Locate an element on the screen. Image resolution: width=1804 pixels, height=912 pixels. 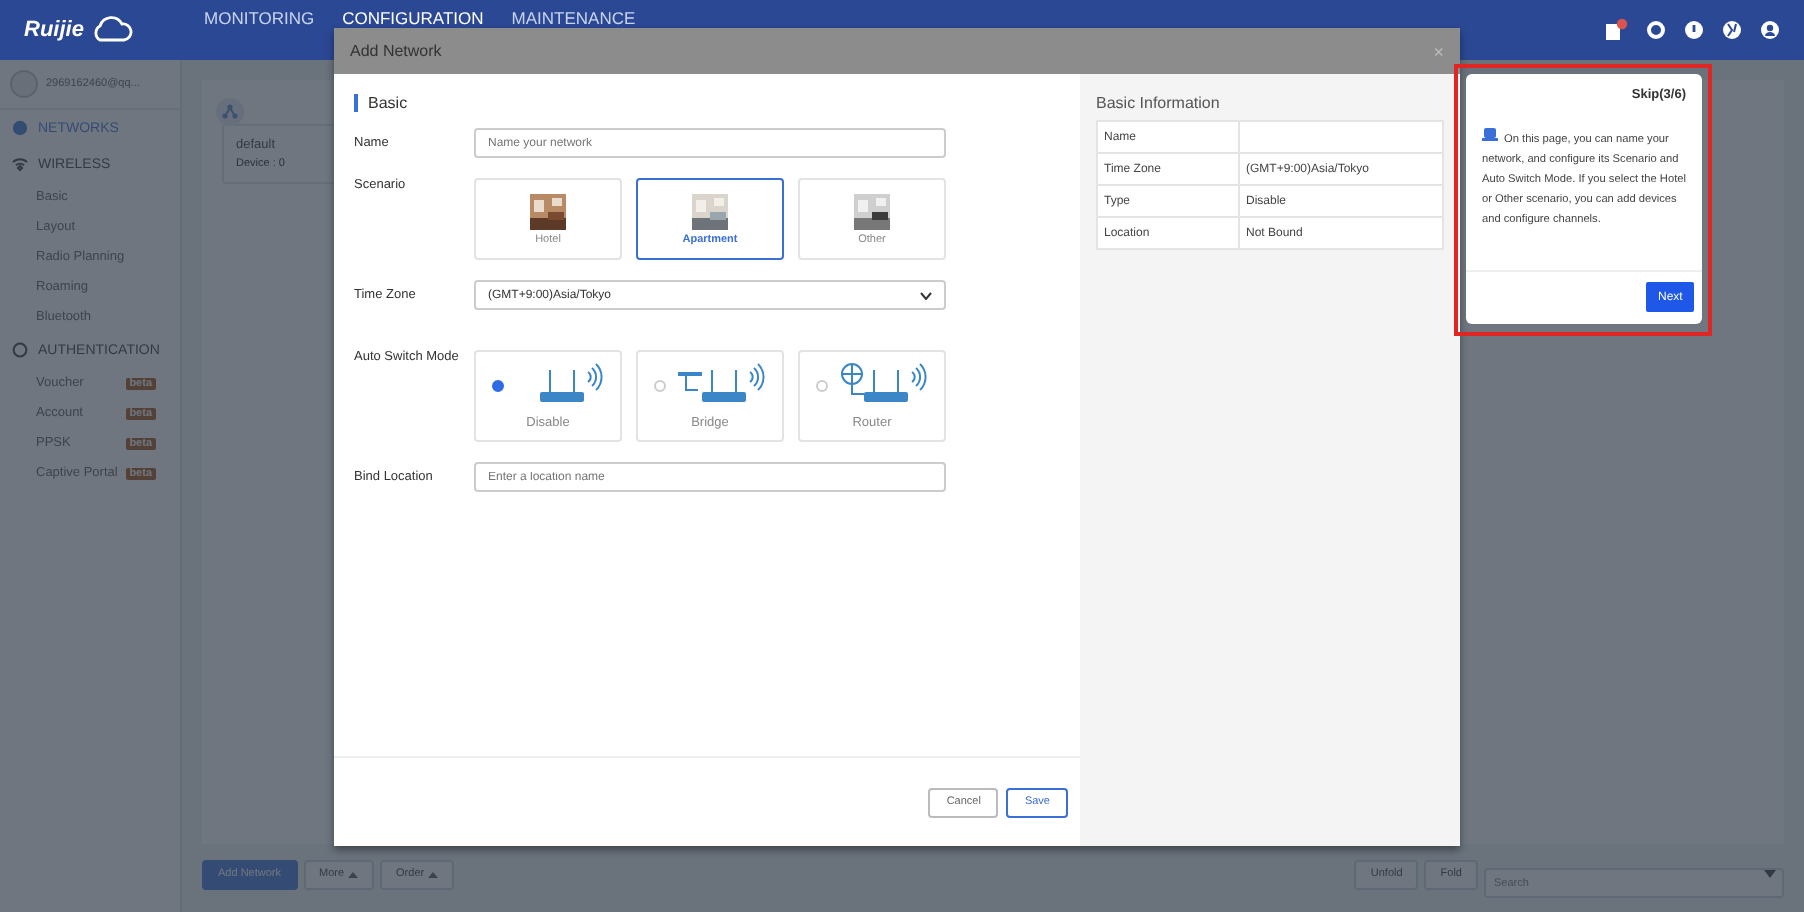
radio-button is located at coordinates (498, 386).